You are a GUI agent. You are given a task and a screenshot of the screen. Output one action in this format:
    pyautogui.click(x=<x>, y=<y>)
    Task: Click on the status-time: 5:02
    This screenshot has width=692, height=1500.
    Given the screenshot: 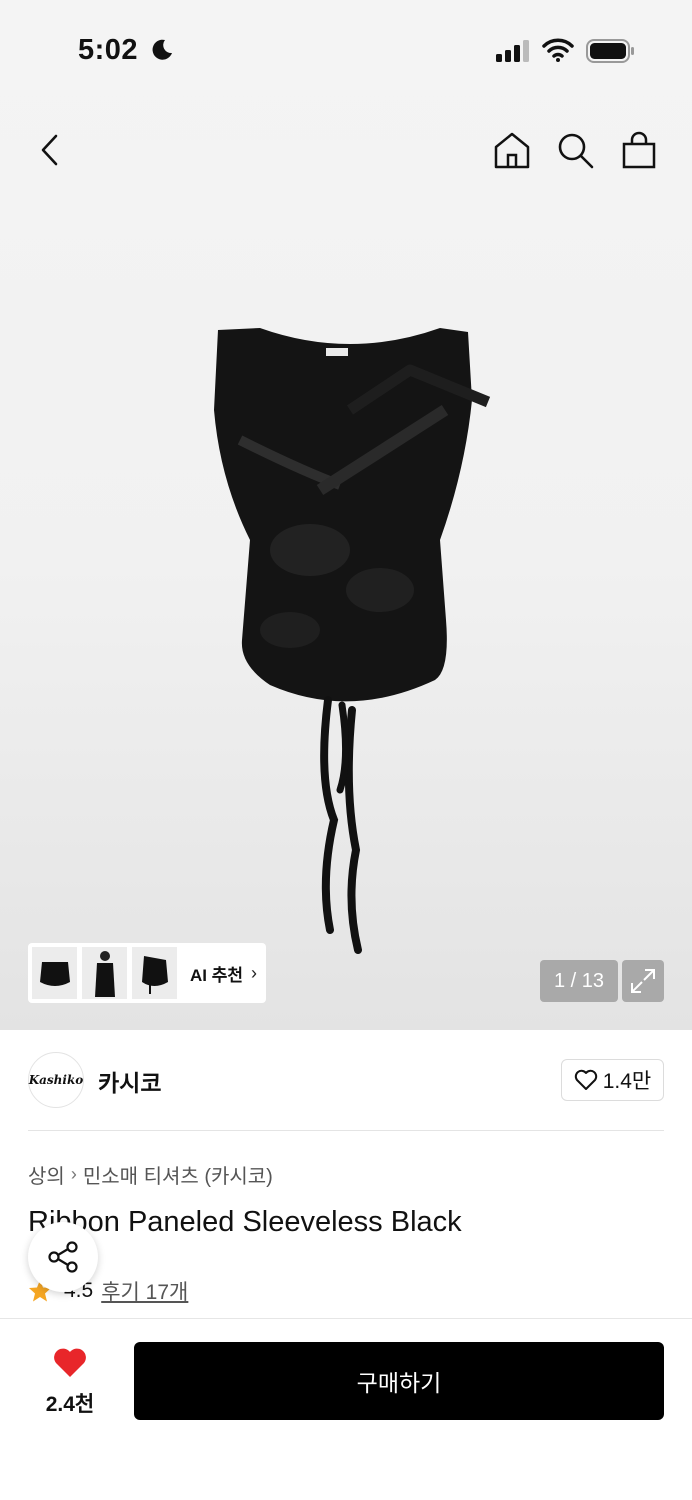 What is the action you would take?
    pyautogui.click(x=108, y=50)
    